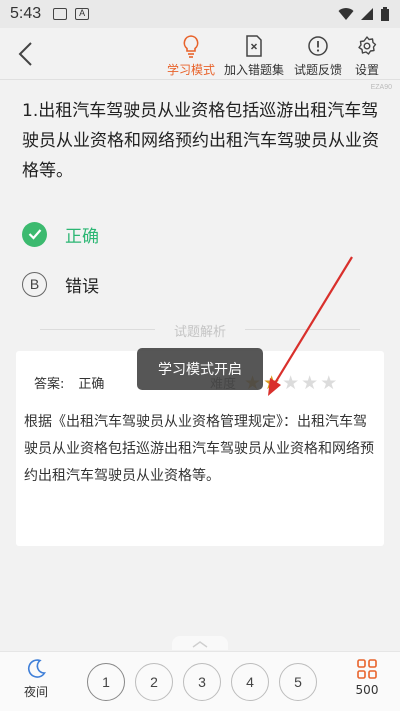  I want to click on a-notification-icon: A, so click(82, 14).